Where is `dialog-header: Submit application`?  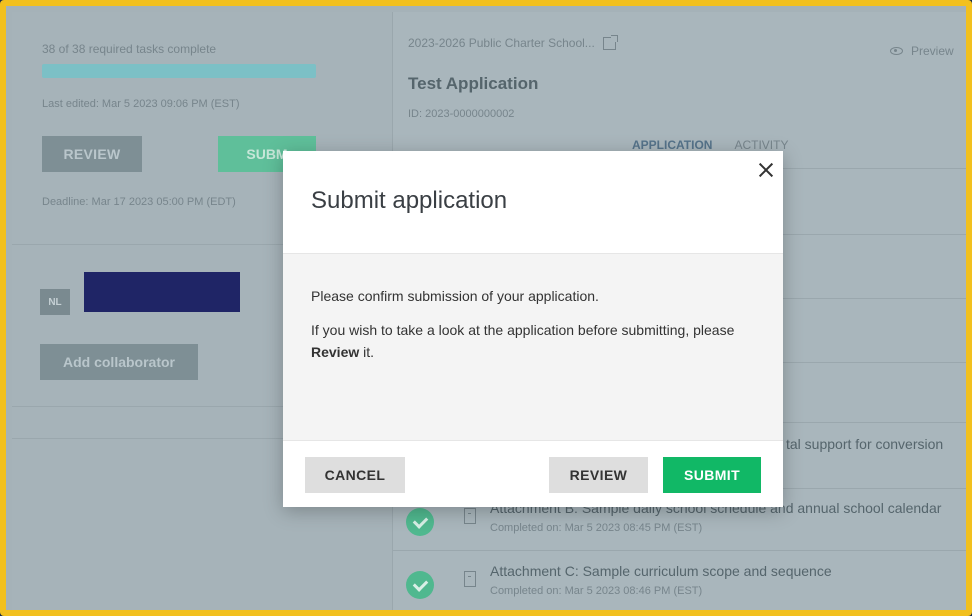 dialog-header: Submit application is located at coordinates (533, 202).